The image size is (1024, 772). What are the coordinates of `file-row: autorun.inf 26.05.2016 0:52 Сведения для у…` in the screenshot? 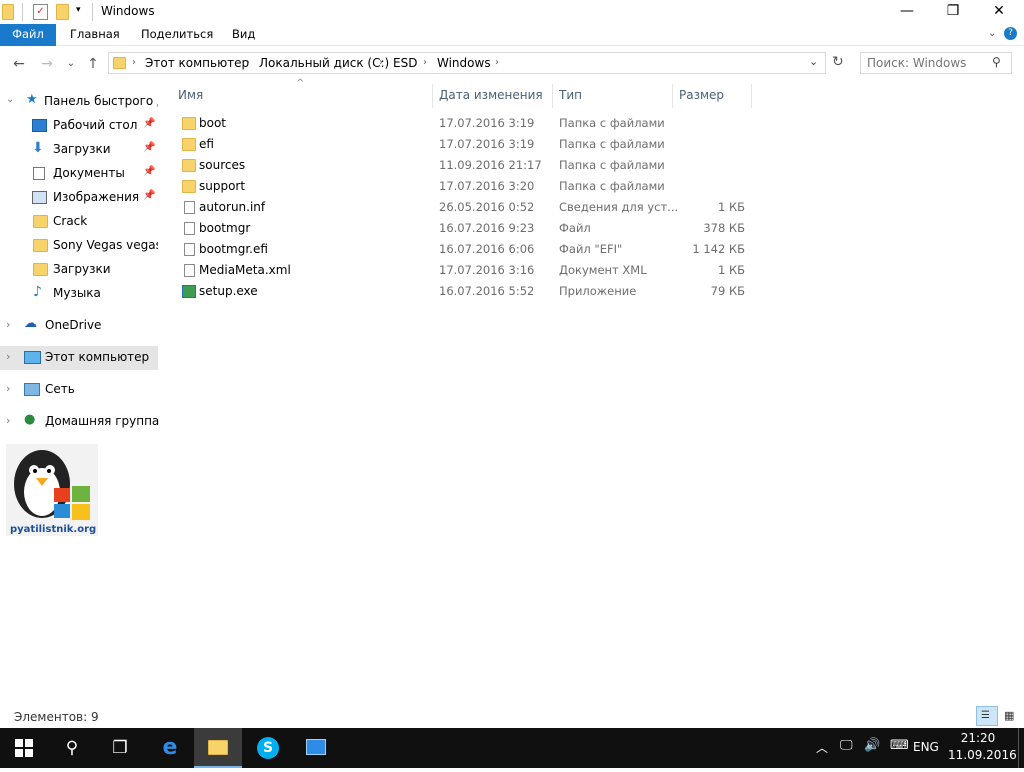 It's located at (466, 207).